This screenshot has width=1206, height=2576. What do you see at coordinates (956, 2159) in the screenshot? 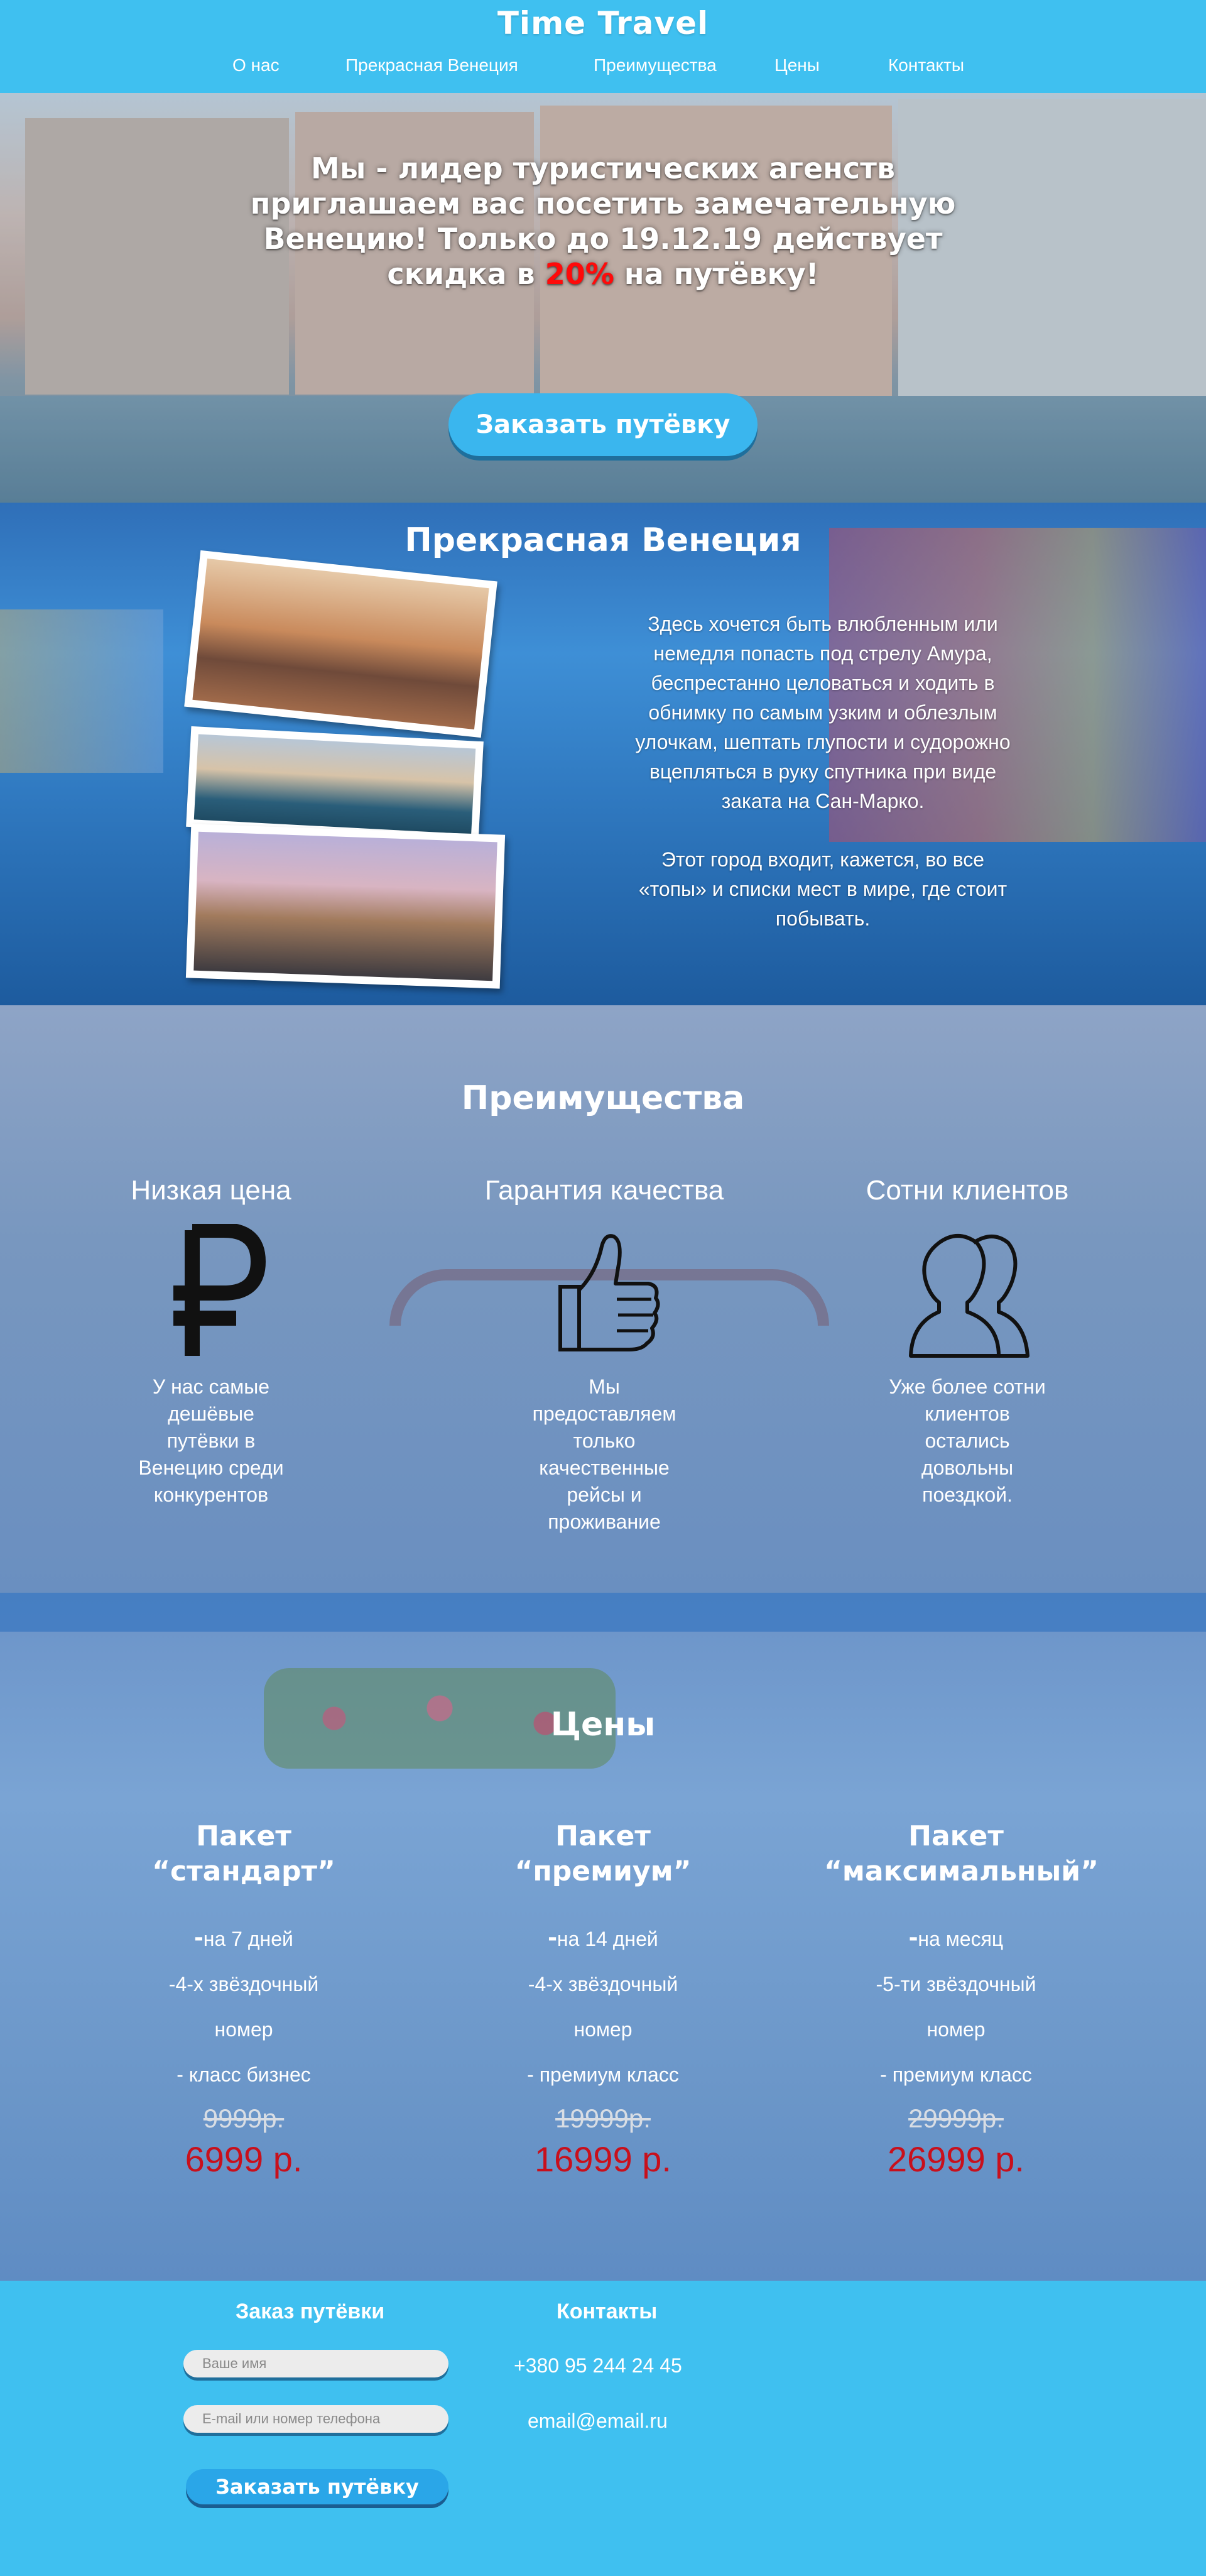
I see `package-new-price: 26999 р.` at bounding box center [956, 2159].